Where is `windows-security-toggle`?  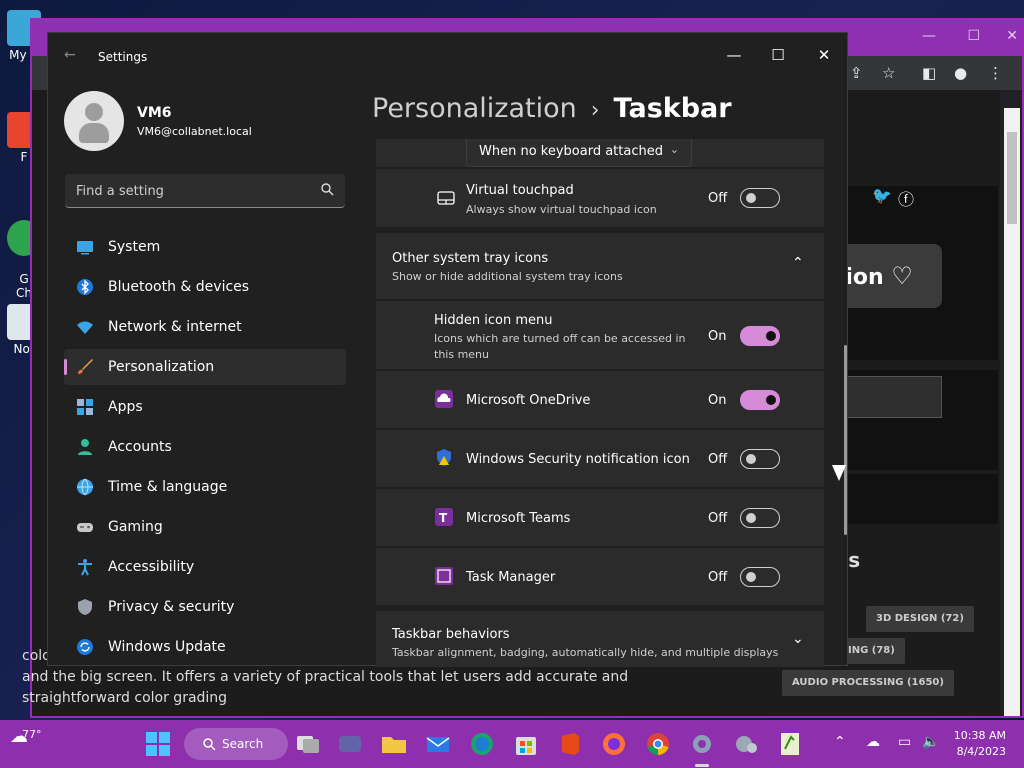 windows-security-toggle is located at coordinates (760, 459).